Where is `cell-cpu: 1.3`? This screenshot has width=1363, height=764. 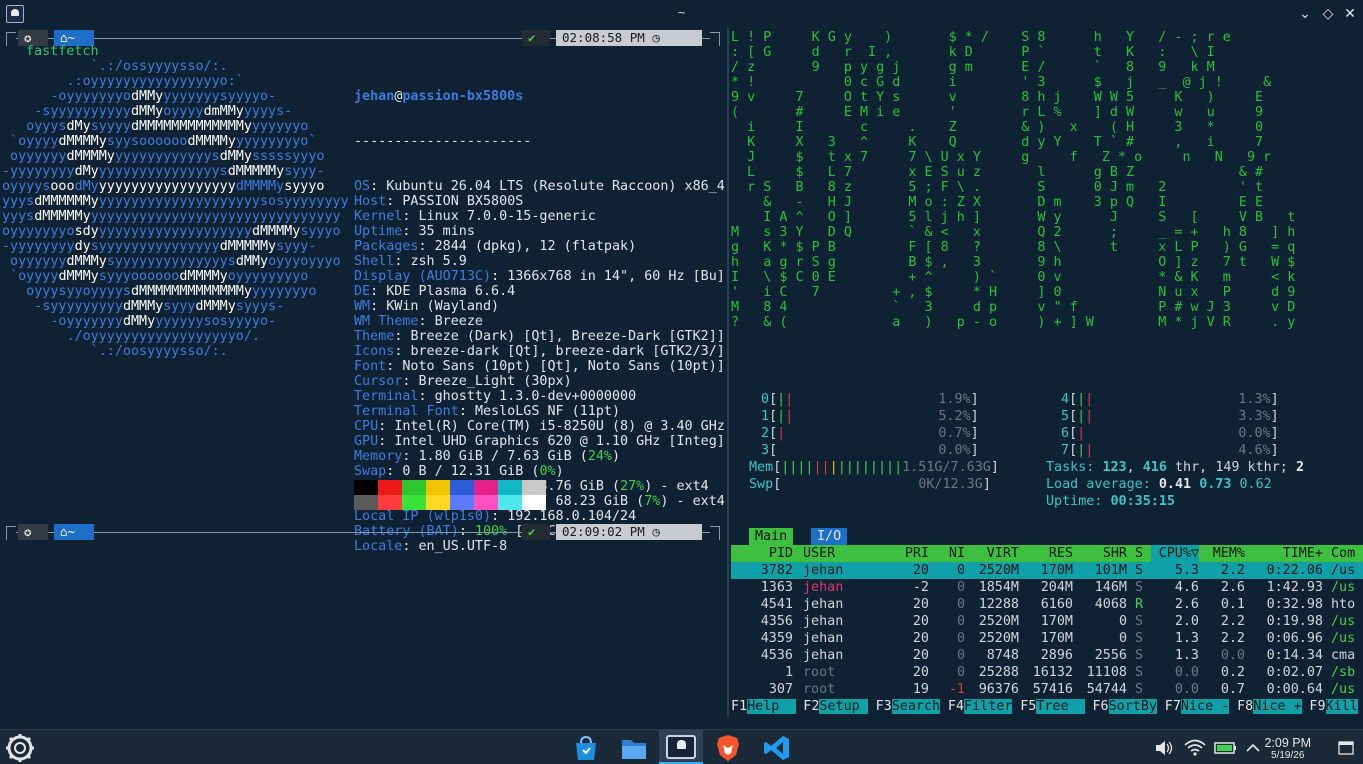
cell-cpu: 1.3 is located at coordinates (1186, 638).